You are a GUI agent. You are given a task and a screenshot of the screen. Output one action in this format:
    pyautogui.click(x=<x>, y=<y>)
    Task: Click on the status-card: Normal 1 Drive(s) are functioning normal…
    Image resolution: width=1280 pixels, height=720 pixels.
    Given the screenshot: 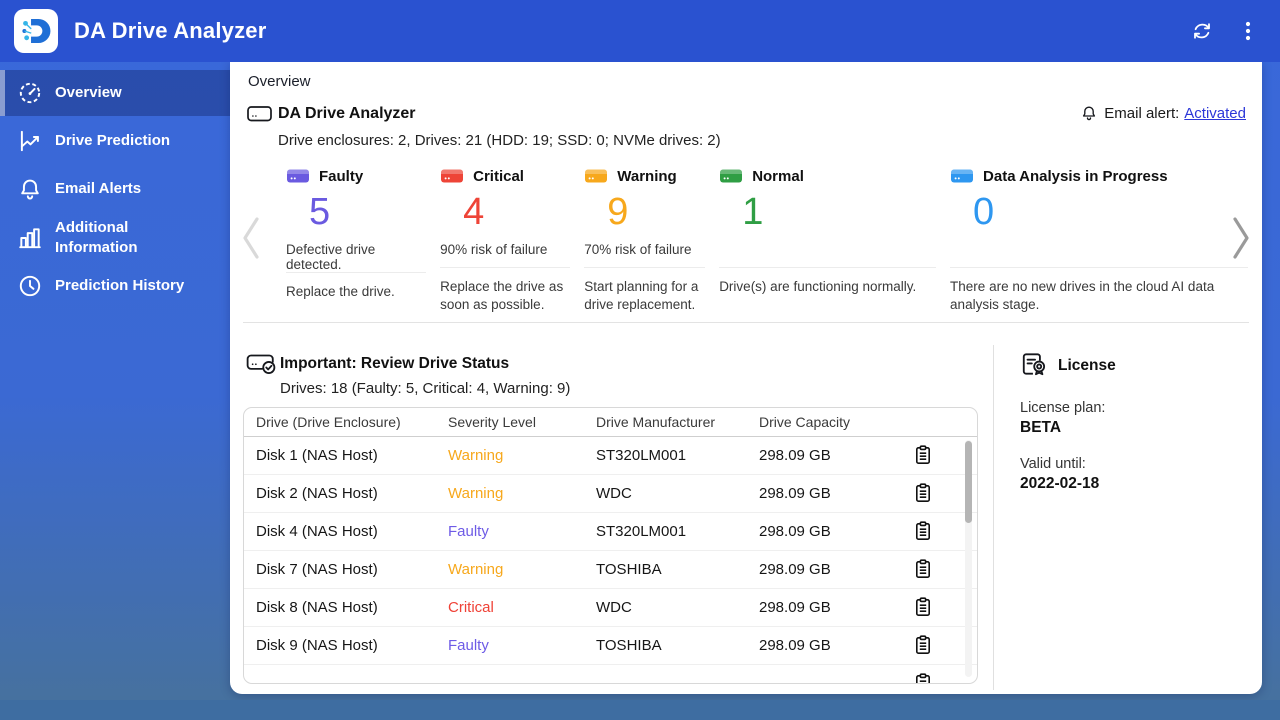 What is the action you would take?
    pyautogui.click(x=834, y=242)
    